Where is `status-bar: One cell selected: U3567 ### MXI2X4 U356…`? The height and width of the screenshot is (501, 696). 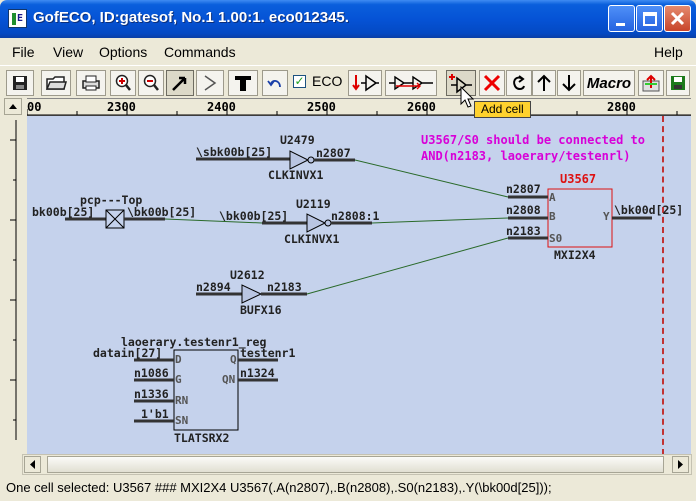 status-bar: One cell selected: U3567 ### MXI2X4 U356… is located at coordinates (348, 488).